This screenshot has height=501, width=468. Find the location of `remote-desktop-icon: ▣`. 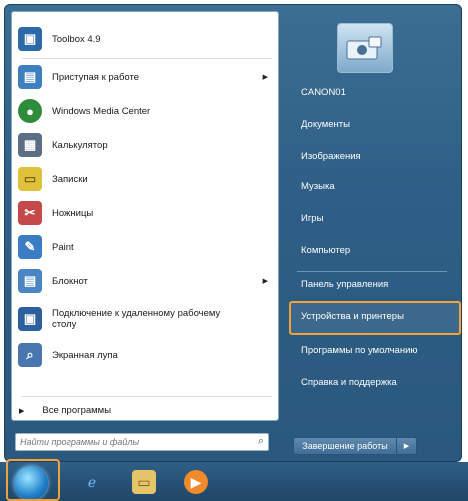

remote-desktop-icon: ▣ is located at coordinates (30, 319).